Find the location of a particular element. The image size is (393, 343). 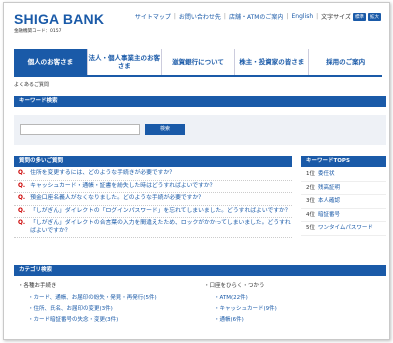

keyword-link: 本人確認 is located at coordinates (329, 201).